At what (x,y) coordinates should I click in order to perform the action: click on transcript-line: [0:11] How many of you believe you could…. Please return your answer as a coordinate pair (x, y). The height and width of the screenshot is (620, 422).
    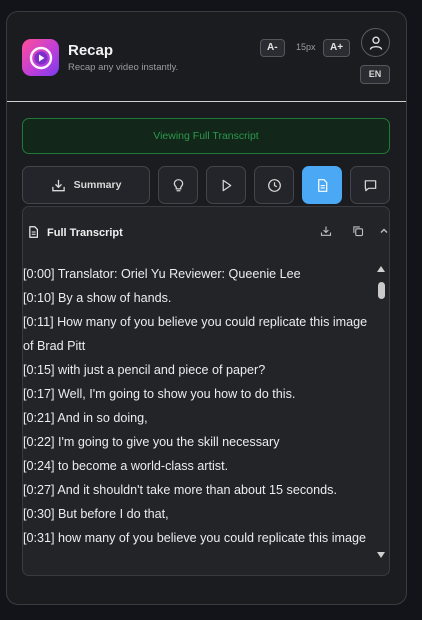
    Looking at the image, I should click on (195, 334).